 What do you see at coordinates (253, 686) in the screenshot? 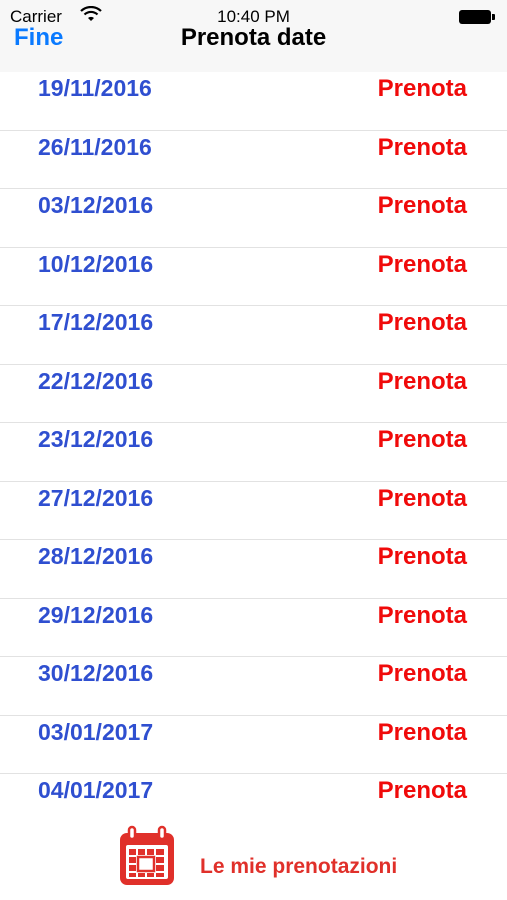
I see `list-item: 30/12/2016 Prenota` at bounding box center [253, 686].